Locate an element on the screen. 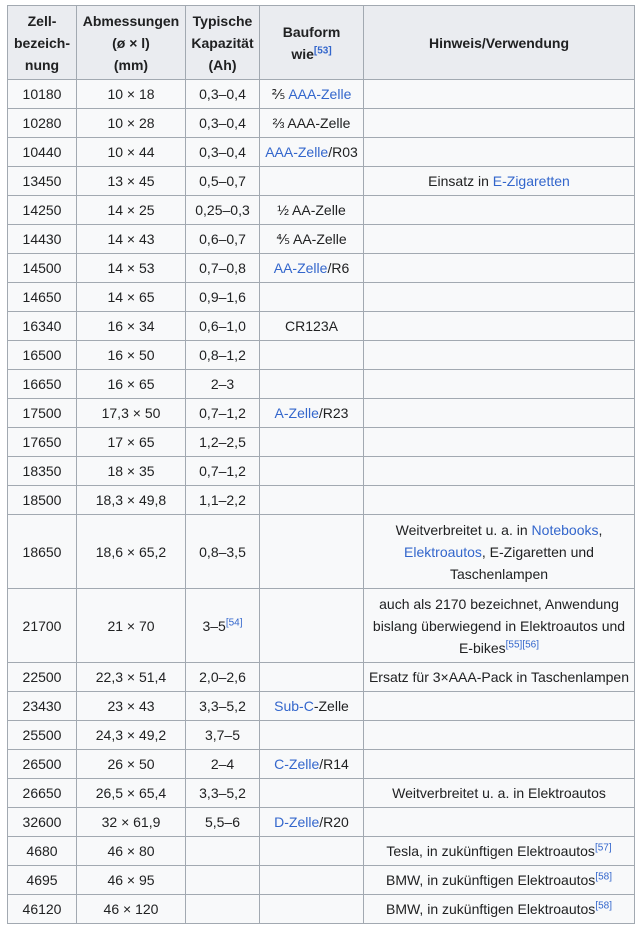 The image size is (640, 930). note-link: E-Zigaretten is located at coordinates (531, 181).